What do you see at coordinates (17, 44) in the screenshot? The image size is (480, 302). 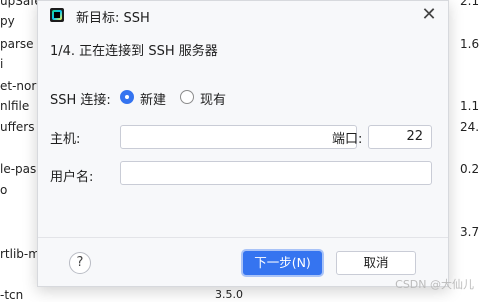 I see `bg-item: parse` at bounding box center [17, 44].